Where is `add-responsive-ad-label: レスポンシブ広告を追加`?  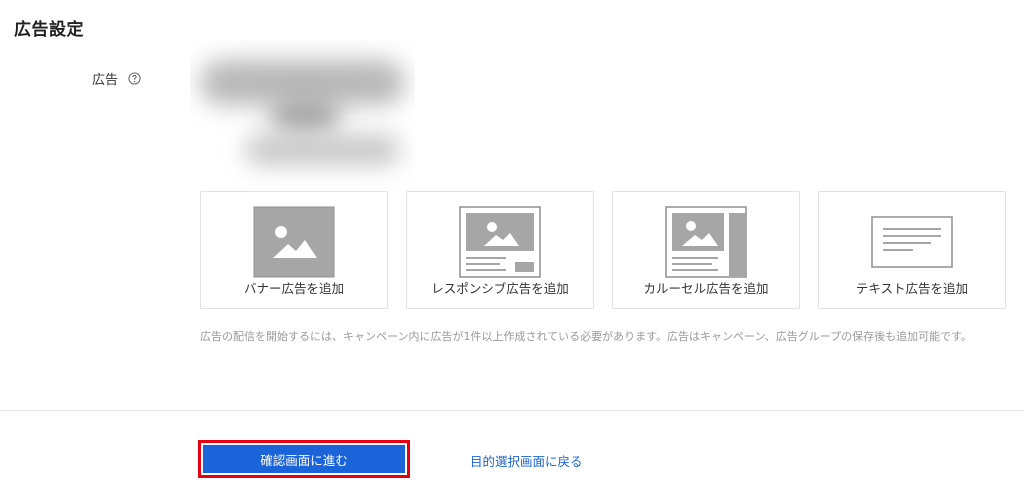 add-responsive-ad-label: レスポンシブ広告を追加 is located at coordinates (500, 288).